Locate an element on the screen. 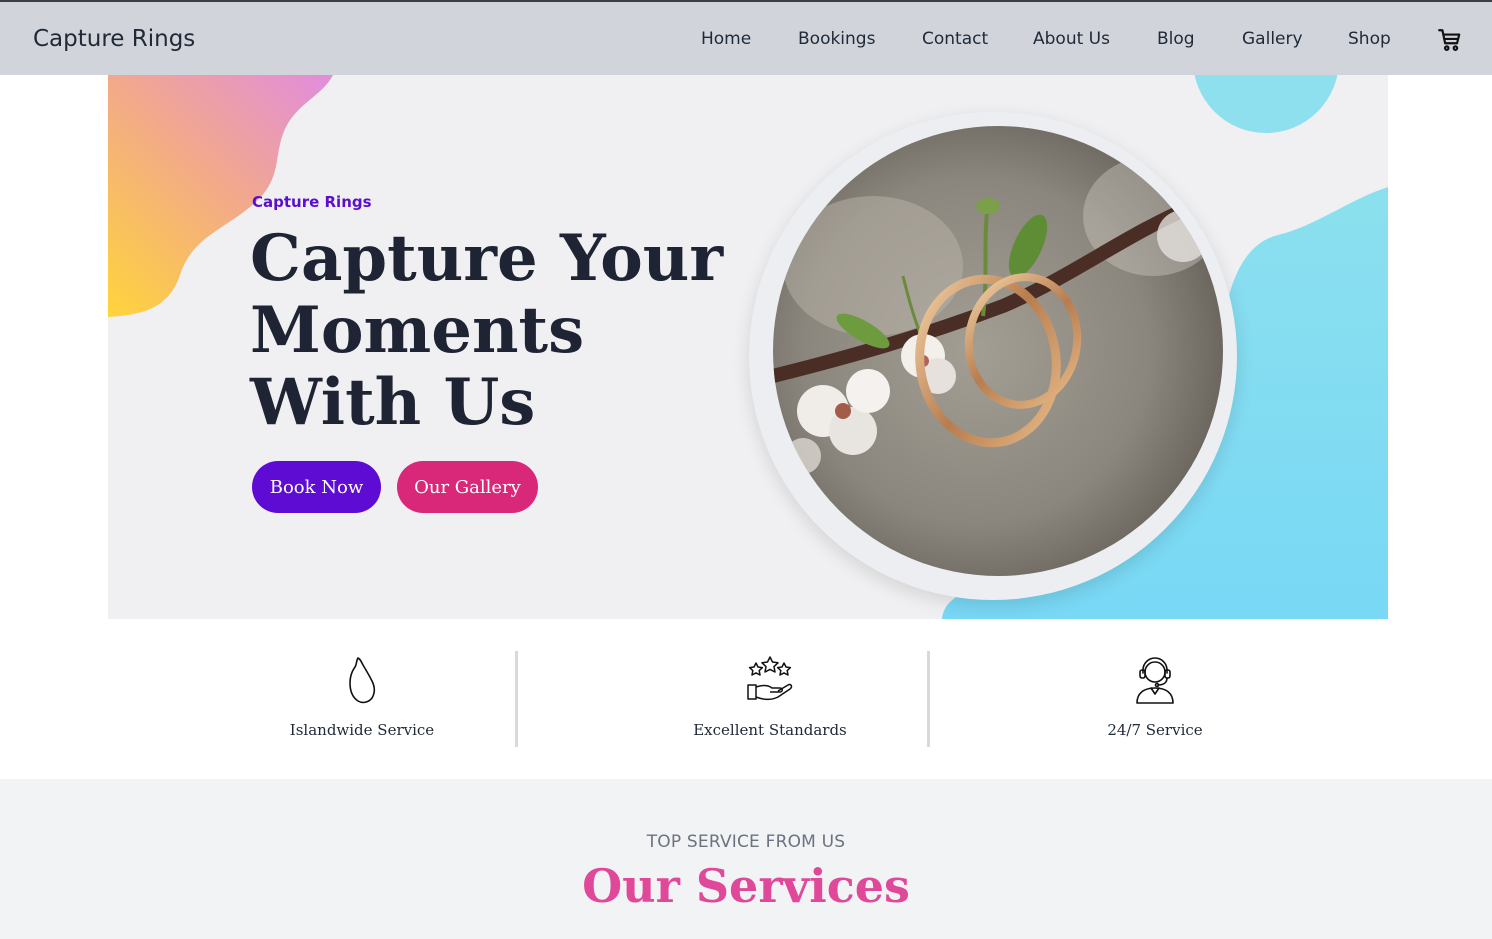  brand-logo: Capture Rings is located at coordinates (114, 39).